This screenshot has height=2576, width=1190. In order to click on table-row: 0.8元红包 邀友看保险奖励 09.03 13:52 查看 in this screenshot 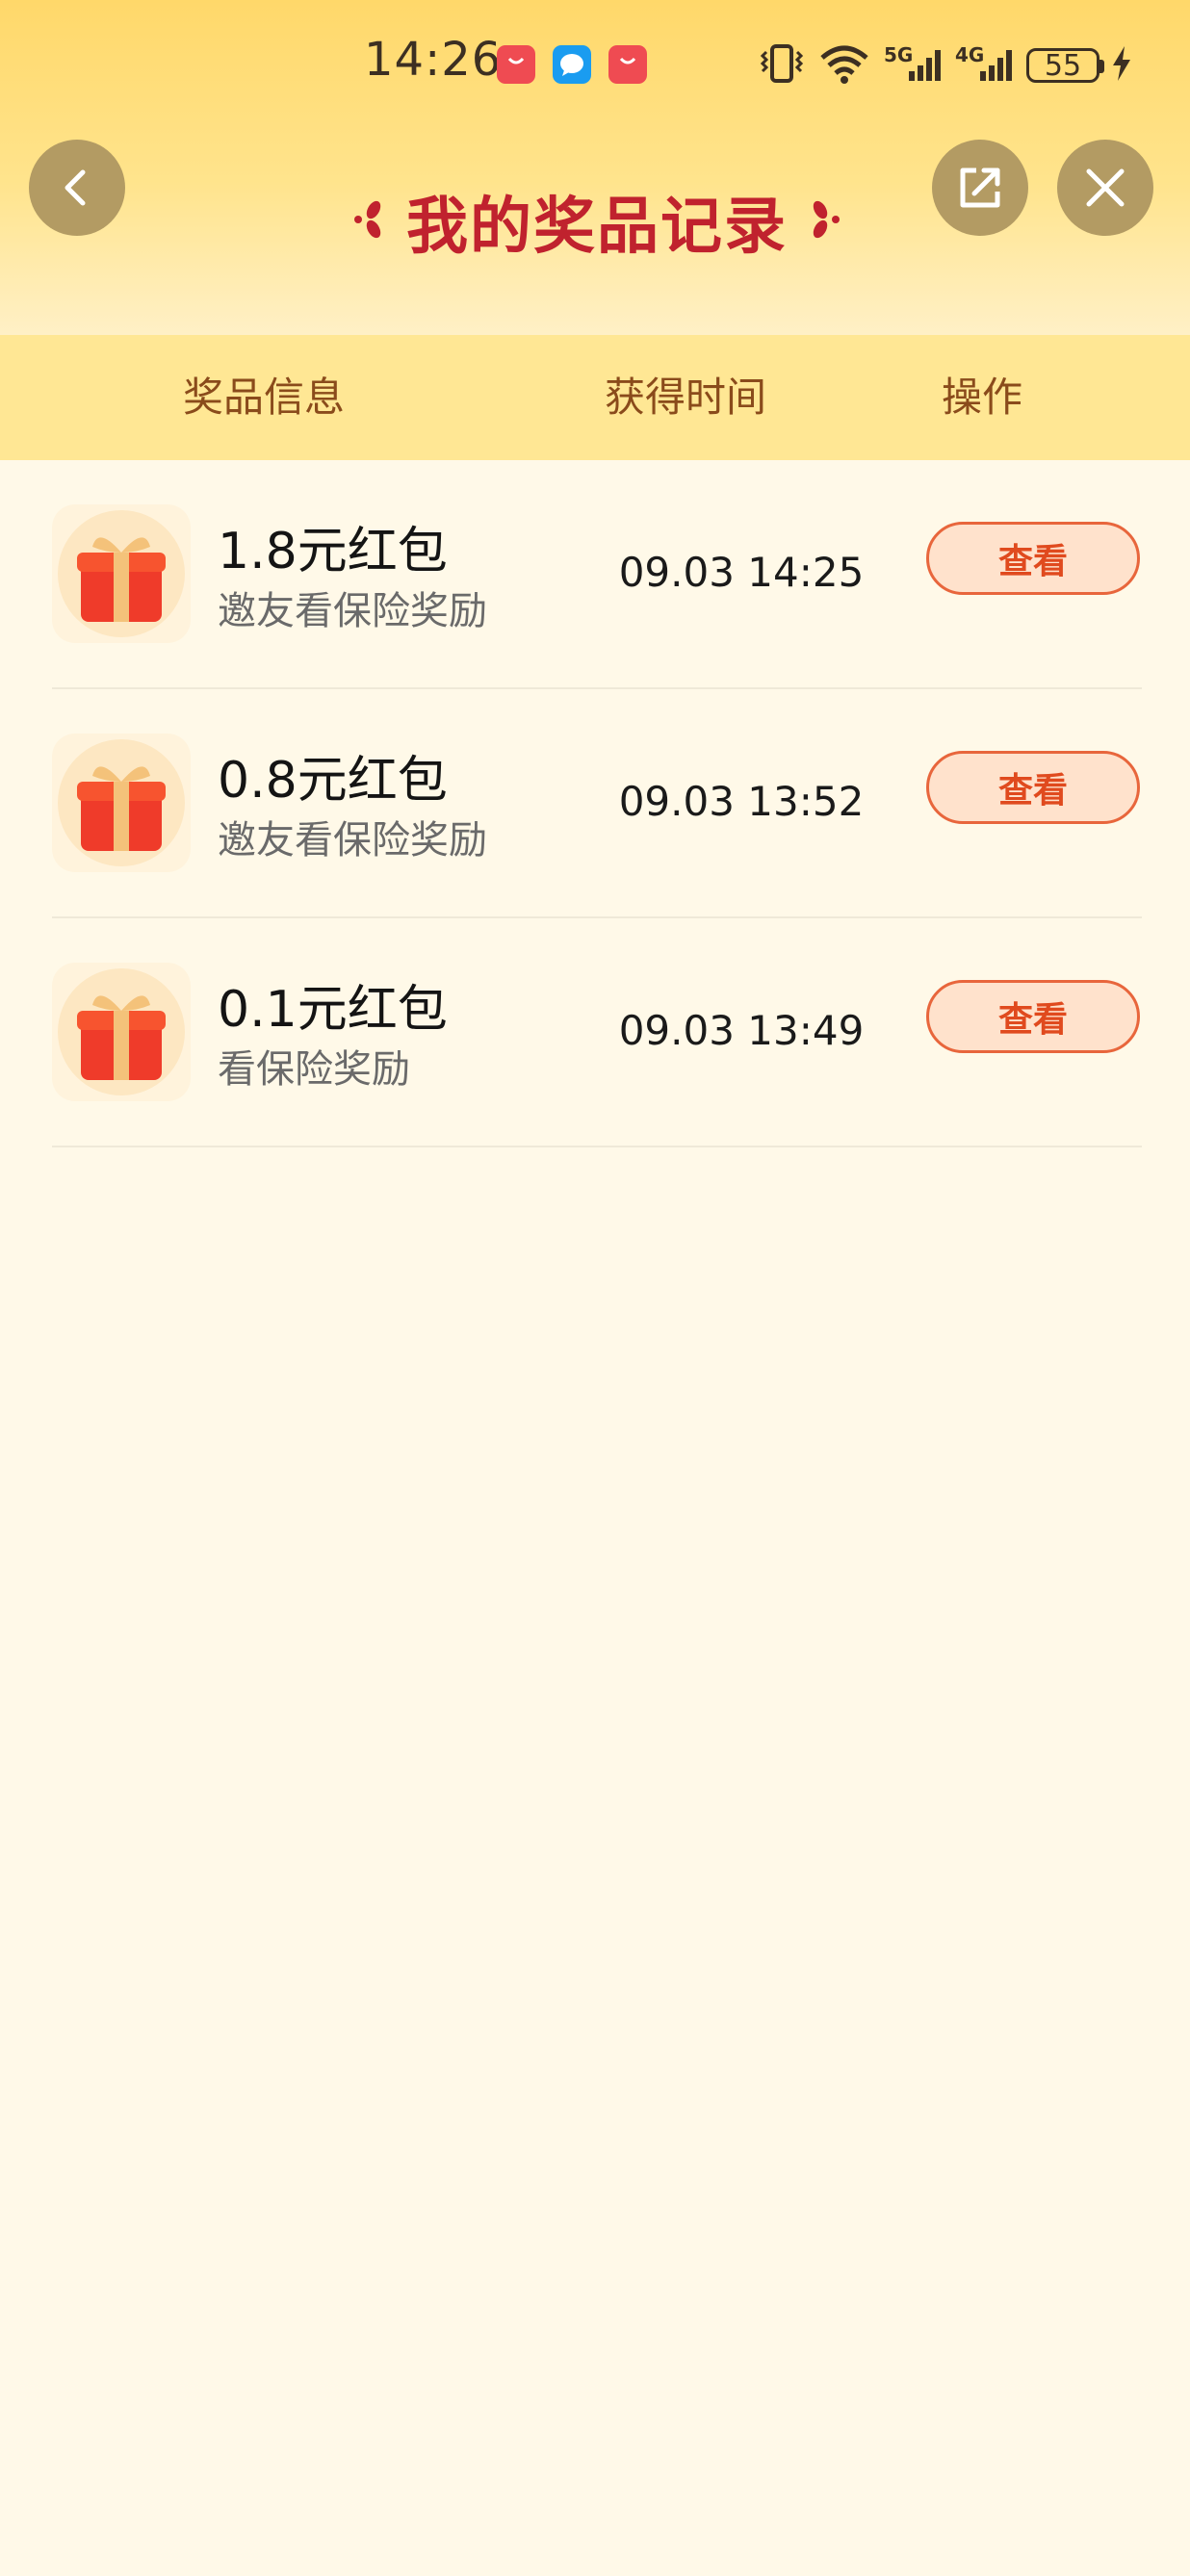, I will do `click(597, 804)`.